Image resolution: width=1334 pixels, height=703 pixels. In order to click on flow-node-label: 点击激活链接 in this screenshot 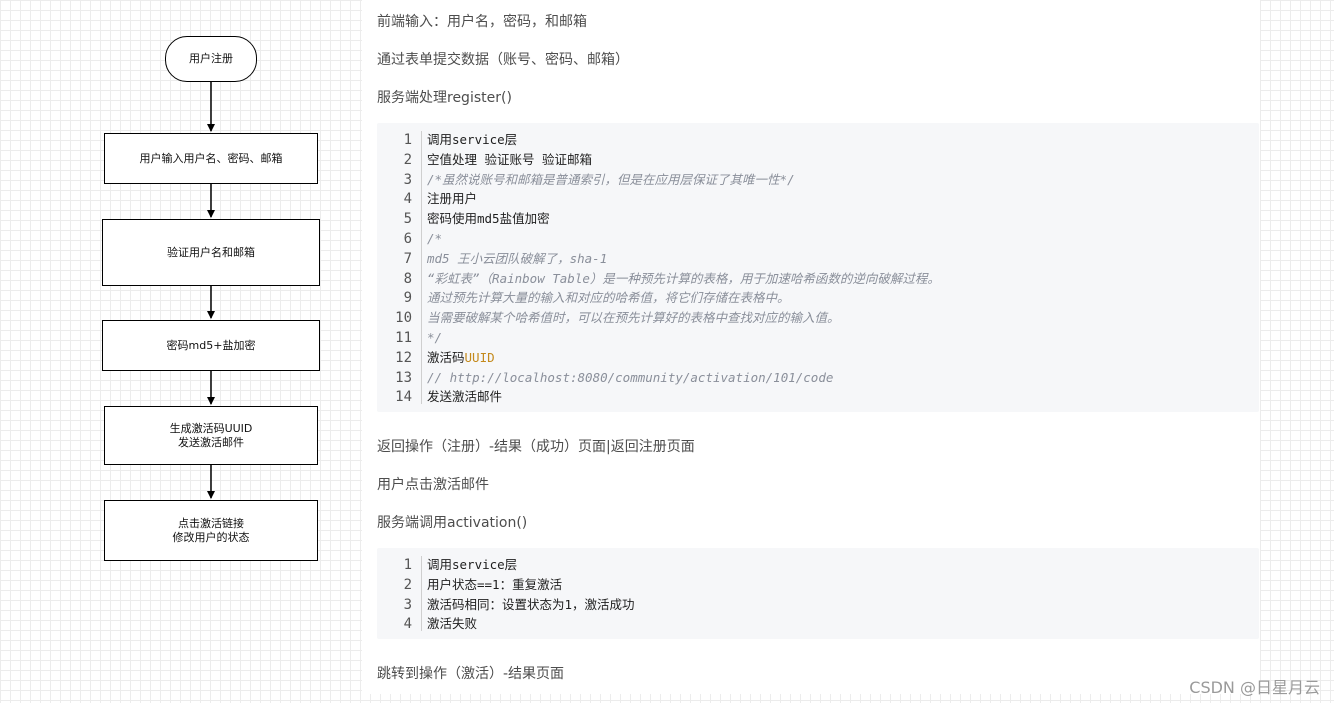, I will do `click(211, 523)`.